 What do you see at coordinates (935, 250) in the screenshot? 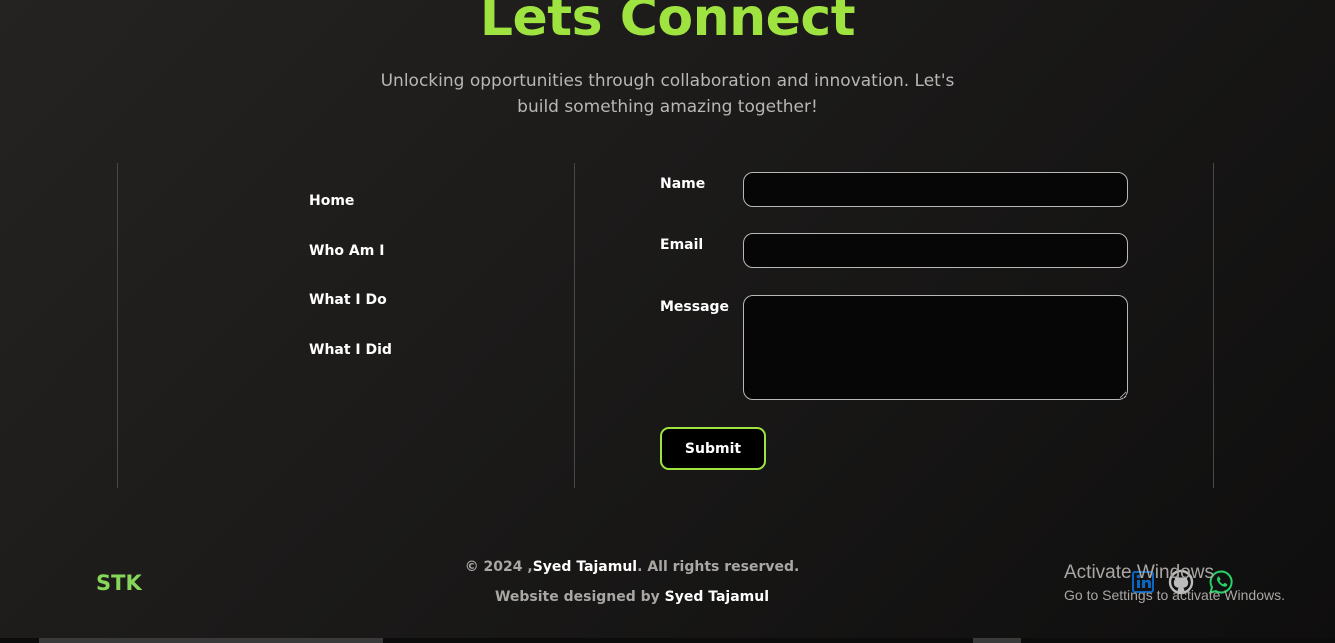
I see `email-field` at bounding box center [935, 250].